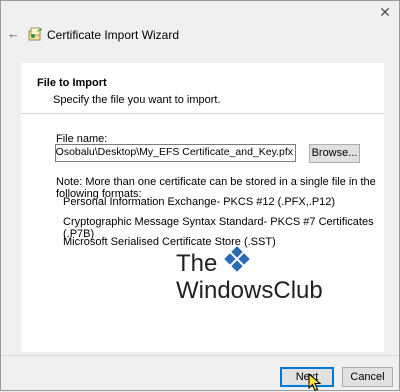 The image size is (400, 392). What do you see at coordinates (137, 100) in the screenshot?
I see `section-description: Specify the file you want to import.` at bounding box center [137, 100].